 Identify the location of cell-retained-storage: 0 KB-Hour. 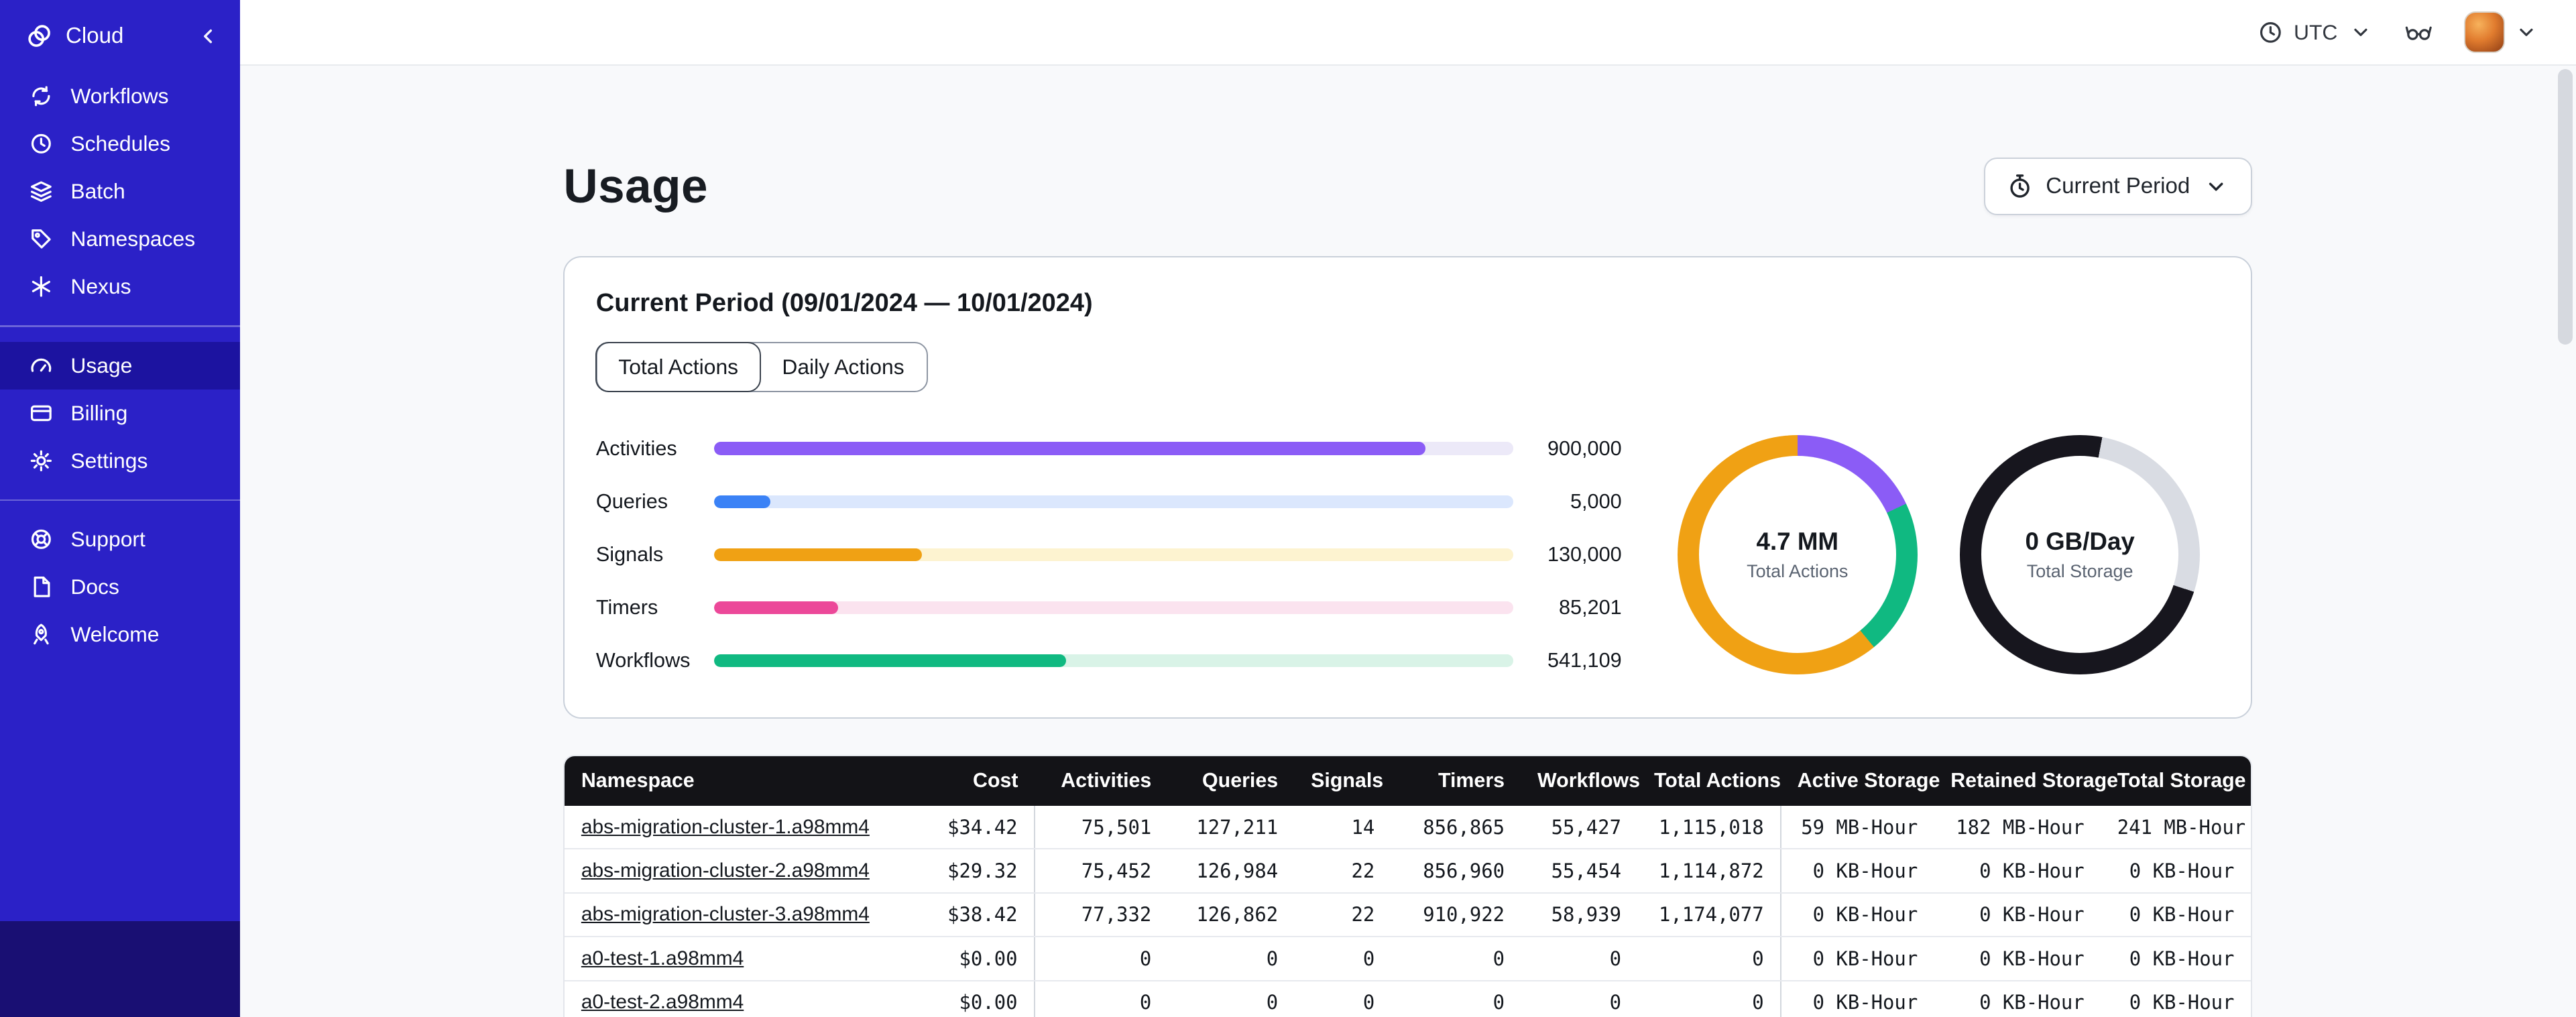
(2017, 871).